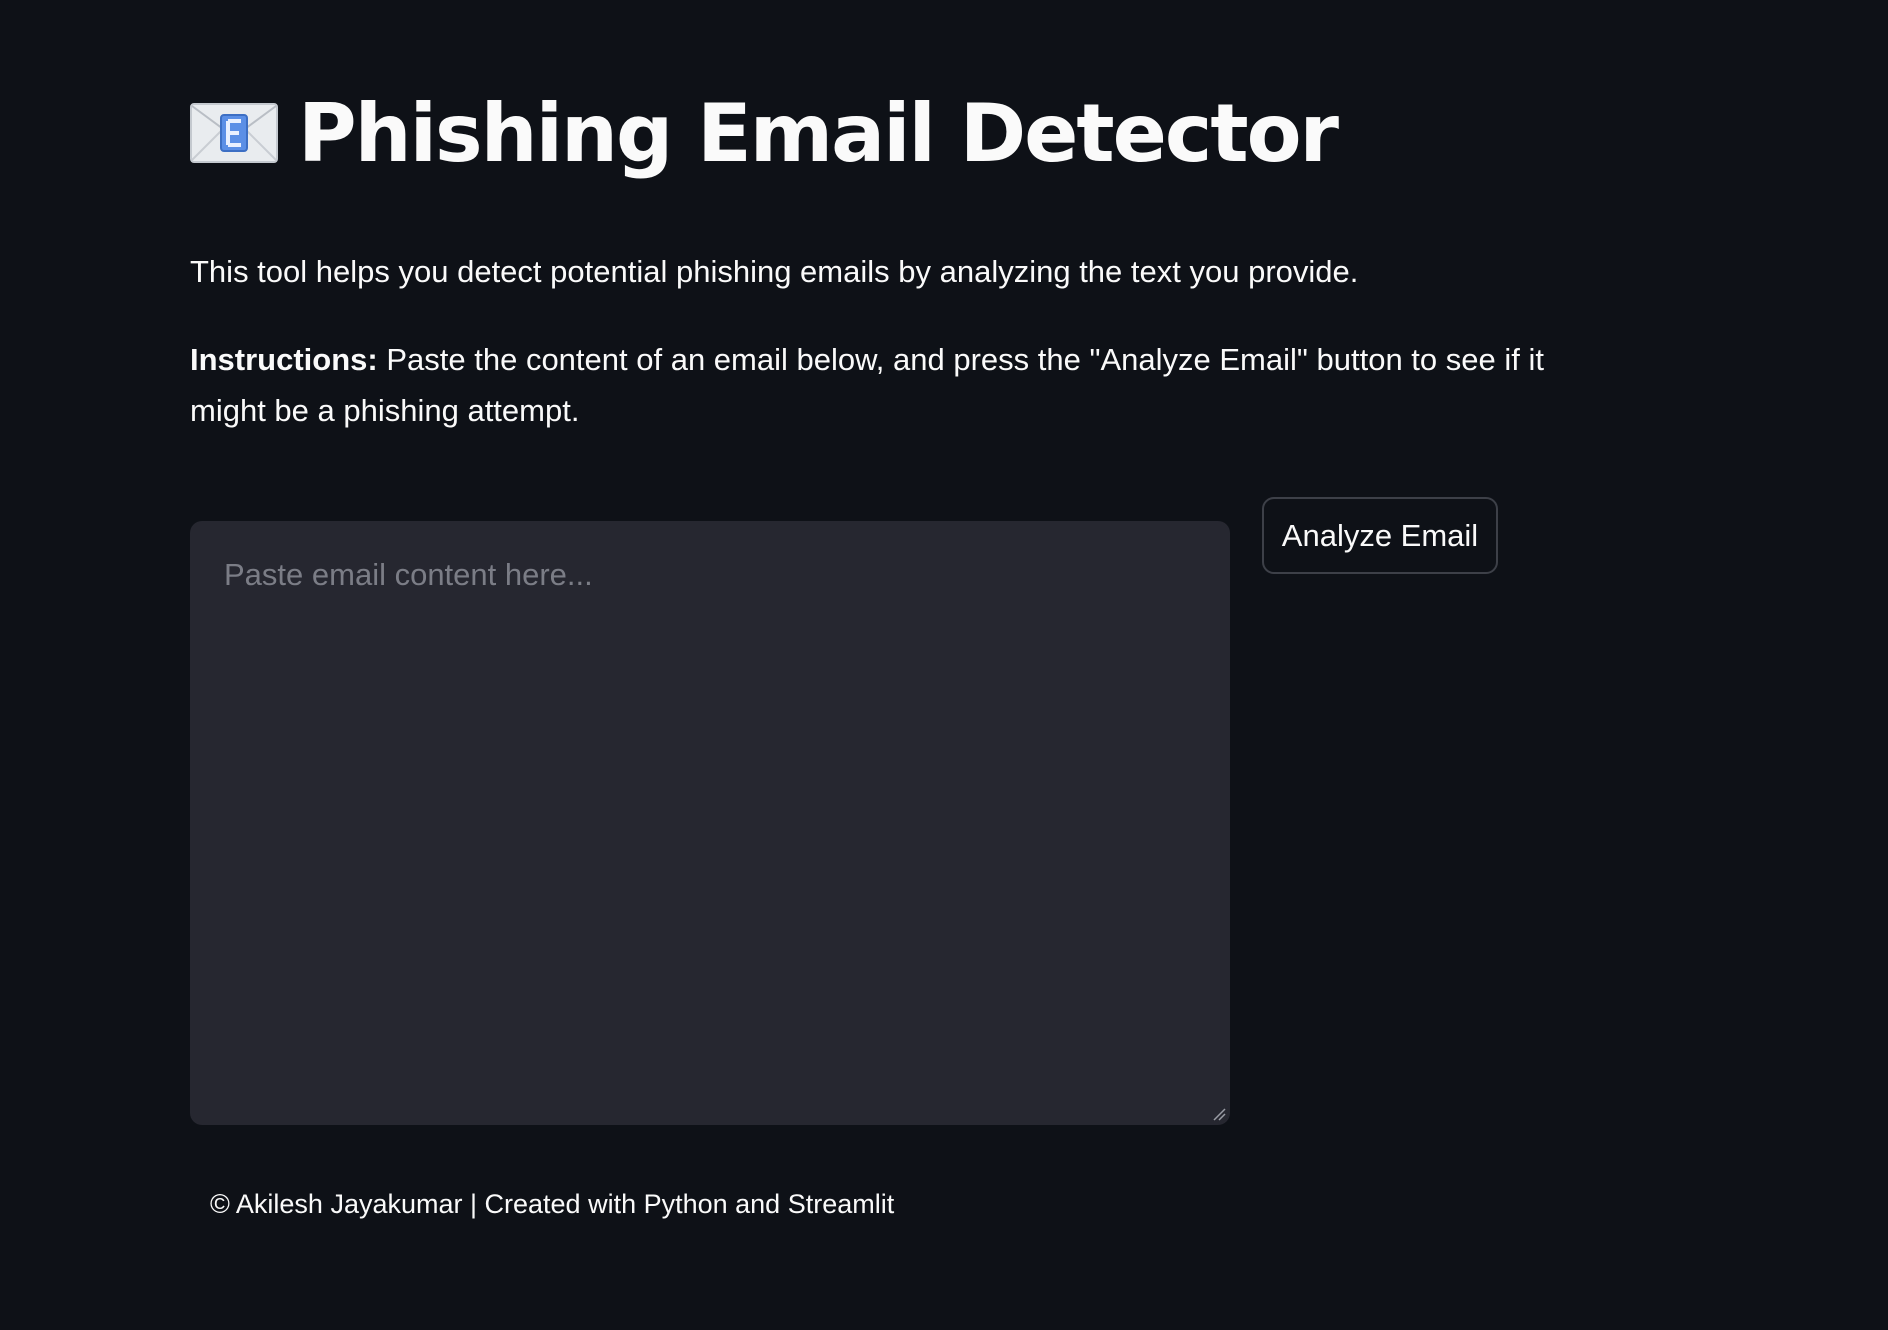 The width and height of the screenshot is (1888, 1330). I want to click on page-title: Phishing Email Detector, so click(818, 133).